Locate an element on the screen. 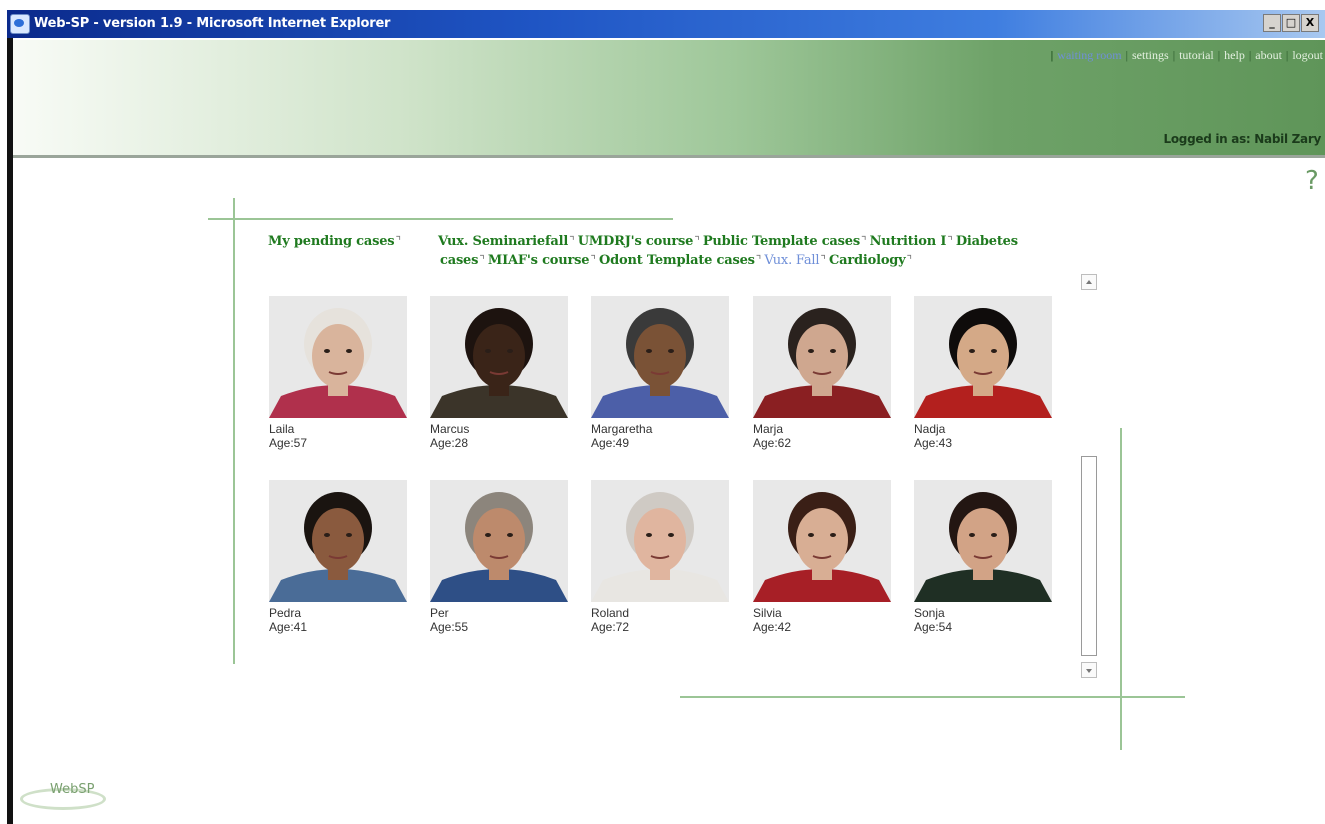 This screenshot has width=1325, height=824. patient-name: Margaretha is located at coordinates (660, 429).